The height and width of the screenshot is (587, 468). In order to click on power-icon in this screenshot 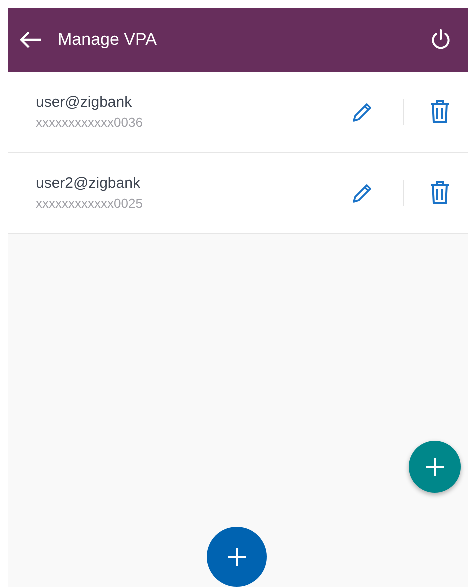, I will do `click(441, 40)`.